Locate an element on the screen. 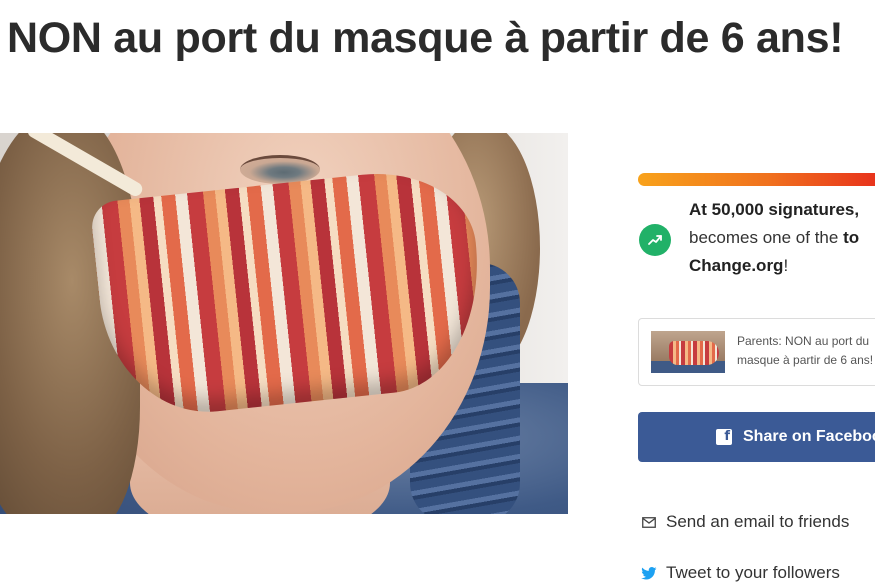  send-email-link: Send an email to friends is located at coordinates (744, 522).